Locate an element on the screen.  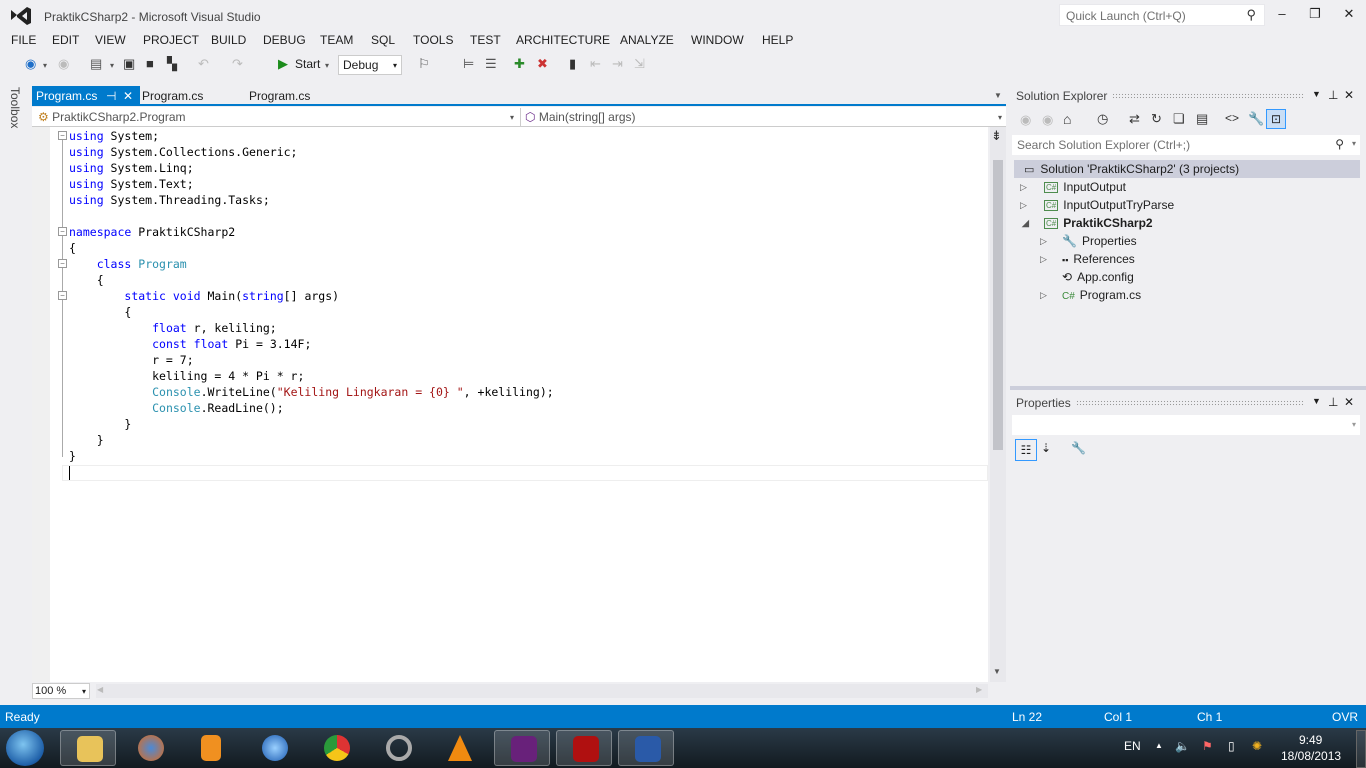
menu-help: HELP is located at coordinates (777, 40).